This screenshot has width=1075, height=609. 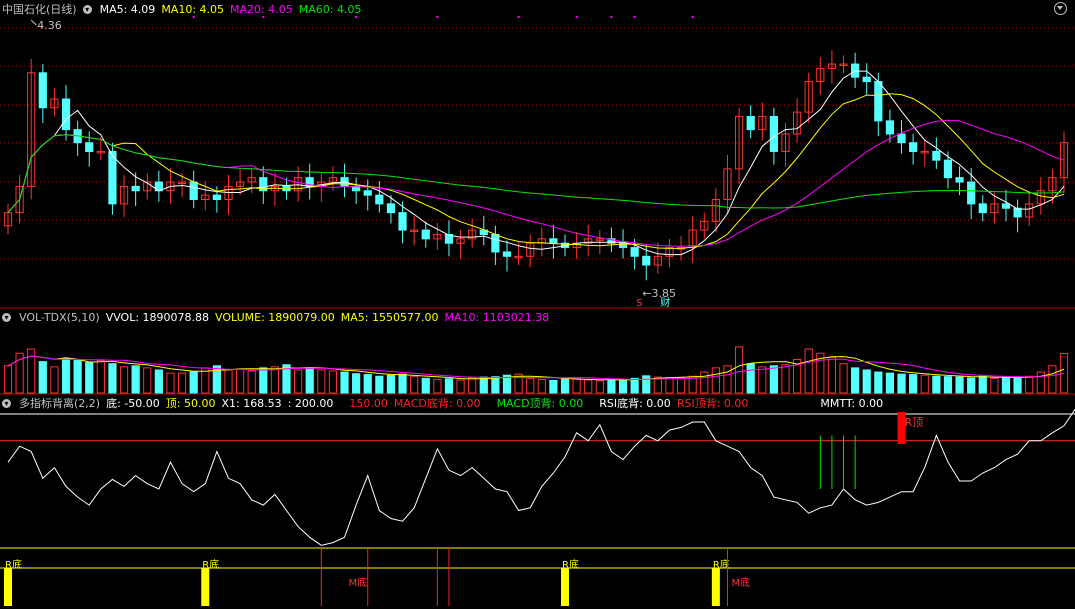 I want to click on mmtt-label: MMTT: 0.00, so click(x=852, y=403).